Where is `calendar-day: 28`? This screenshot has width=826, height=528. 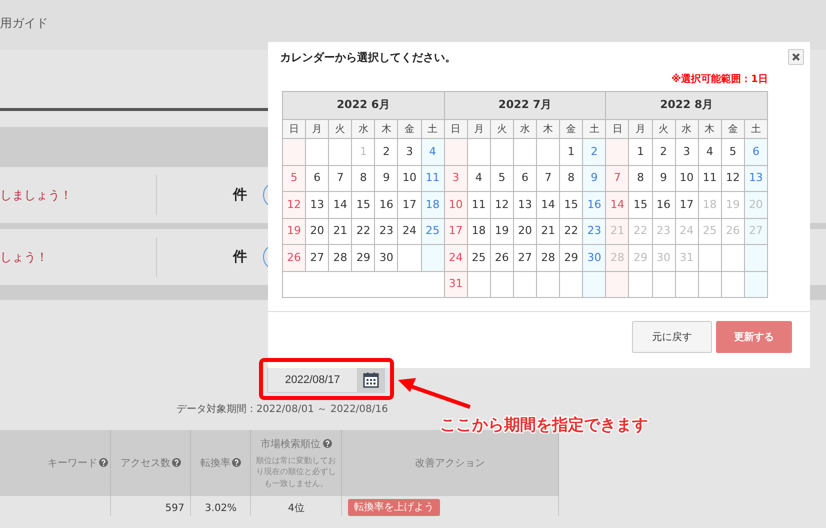
calendar-day: 28 is located at coordinates (617, 257).